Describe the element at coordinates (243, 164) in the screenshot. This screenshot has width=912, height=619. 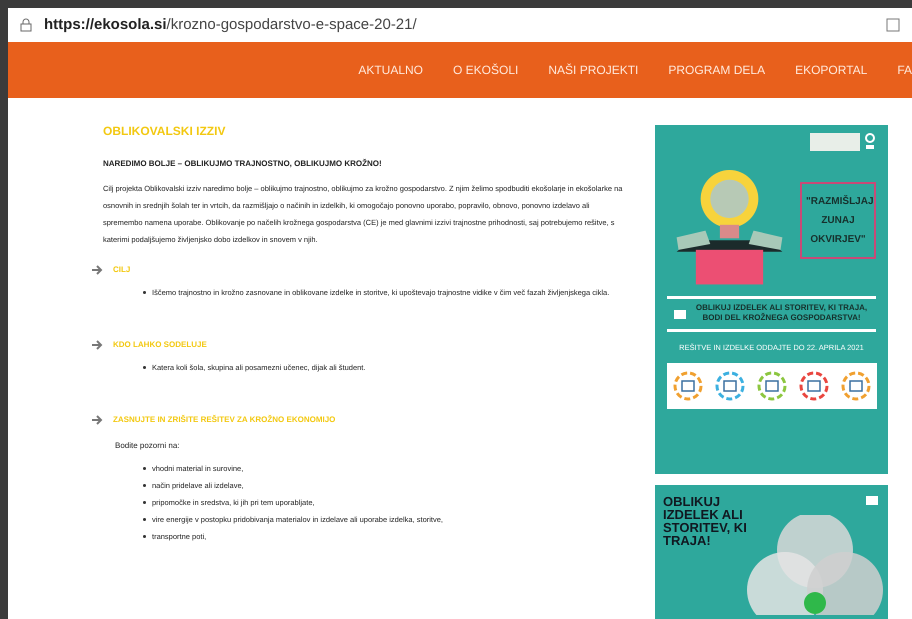
I see `article-subtitle: NAREDIMO BOLJE – OBLIKUJMO TRAJNOSTNO, OBLIKUJMO KROŽNO!` at that location.